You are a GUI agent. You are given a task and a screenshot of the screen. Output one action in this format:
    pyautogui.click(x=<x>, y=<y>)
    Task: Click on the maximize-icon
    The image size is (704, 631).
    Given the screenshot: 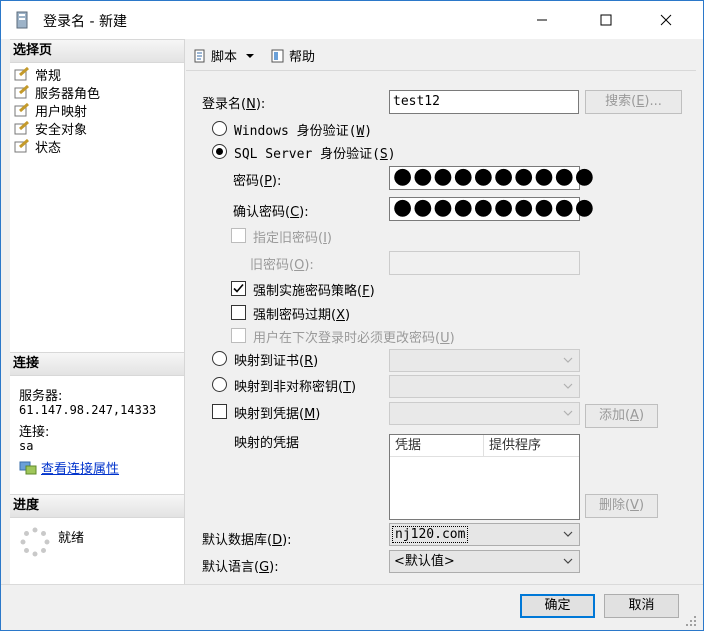 What is the action you would take?
    pyautogui.click(x=606, y=20)
    